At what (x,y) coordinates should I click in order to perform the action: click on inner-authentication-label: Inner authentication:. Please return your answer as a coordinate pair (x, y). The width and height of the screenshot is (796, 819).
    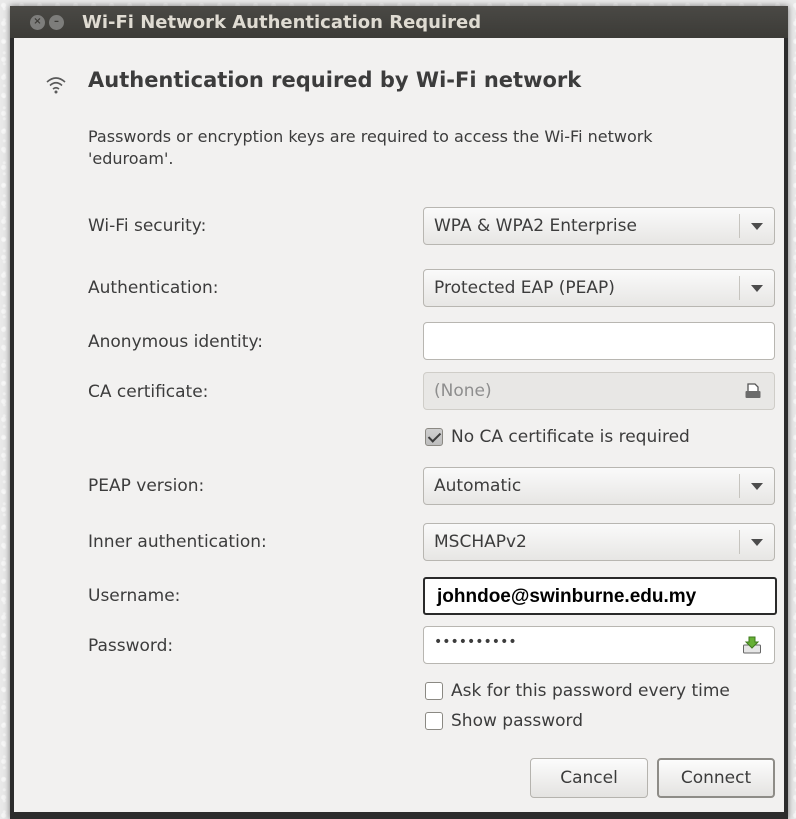
    Looking at the image, I should click on (177, 542).